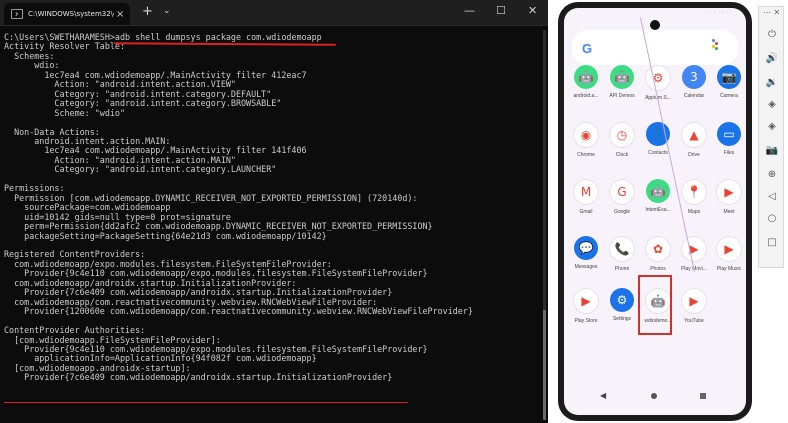 The image size is (788, 423). I want to click on app-label: Photos, so click(658, 269).